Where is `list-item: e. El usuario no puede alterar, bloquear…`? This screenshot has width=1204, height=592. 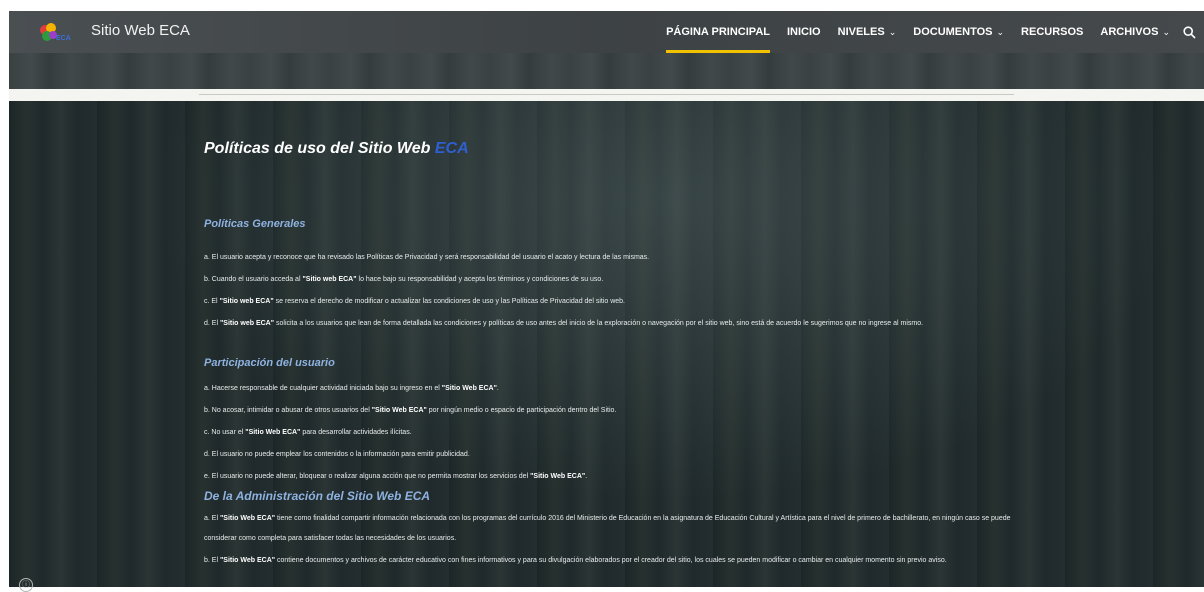
list-item: e. El usuario no puede alterar, bloquear… is located at coordinates (396, 476).